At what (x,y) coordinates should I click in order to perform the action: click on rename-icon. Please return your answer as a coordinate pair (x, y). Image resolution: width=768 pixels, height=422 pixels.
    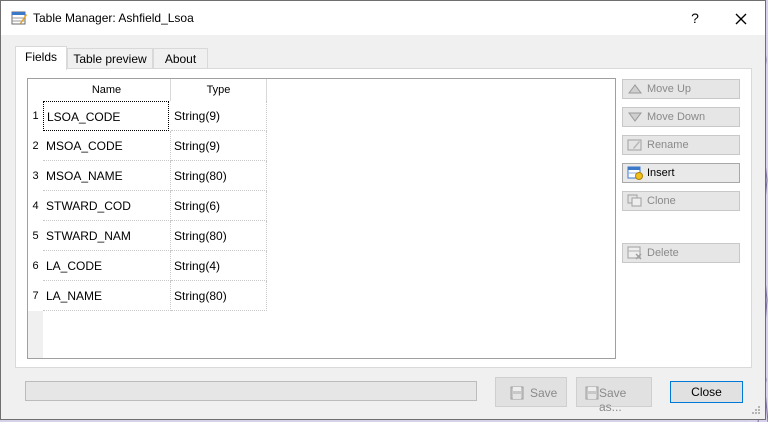
    Looking at the image, I should click on (634, 145).